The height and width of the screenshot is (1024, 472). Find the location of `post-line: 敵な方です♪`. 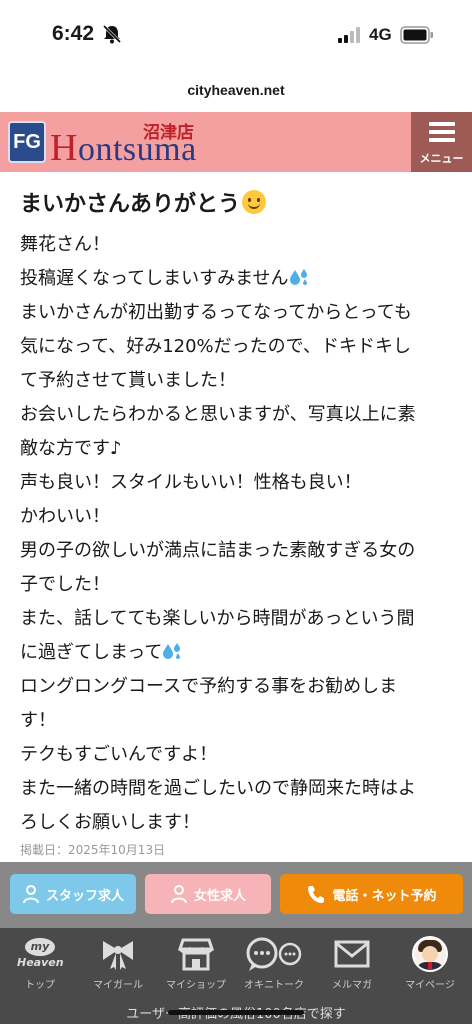

post-line: 敵な方です♪ is located at coordinates (71, 448).